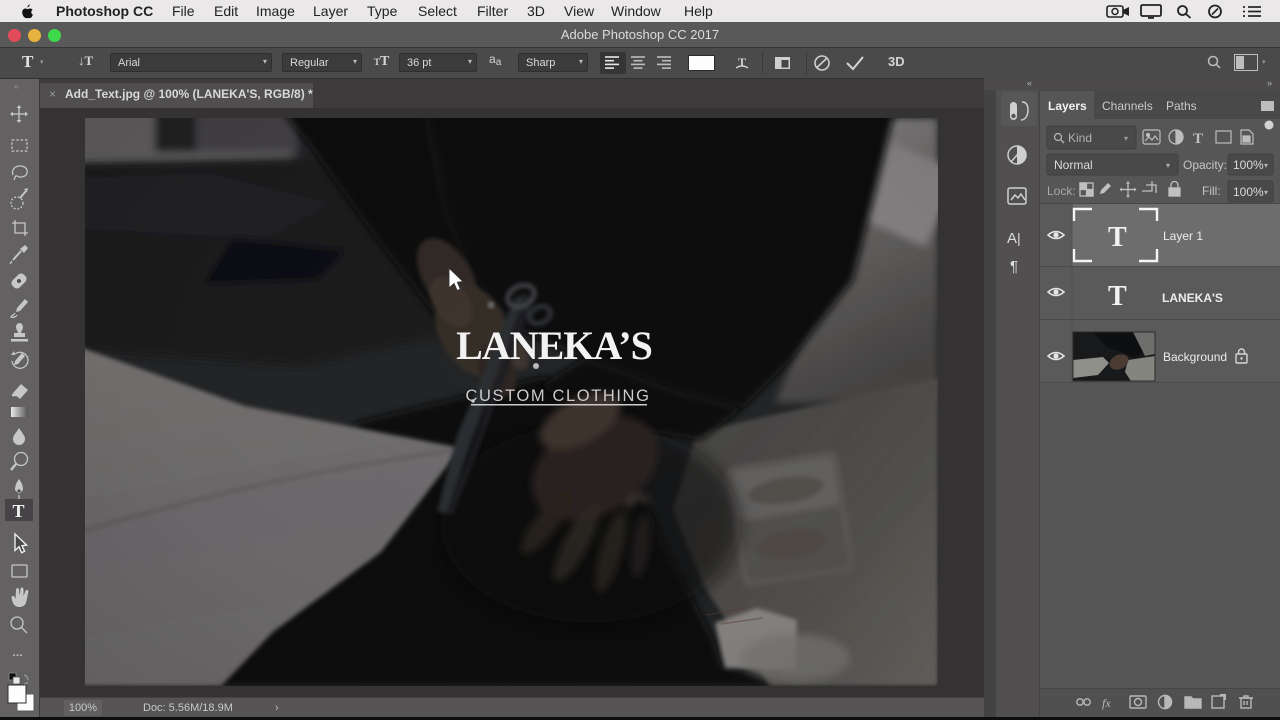 The width and height of the screenshot is (1280, 720). What do you see at coordinates (1080, 138) in the screenshot?
I see `svg-text: Kind` at bounding box center [1080, 138].